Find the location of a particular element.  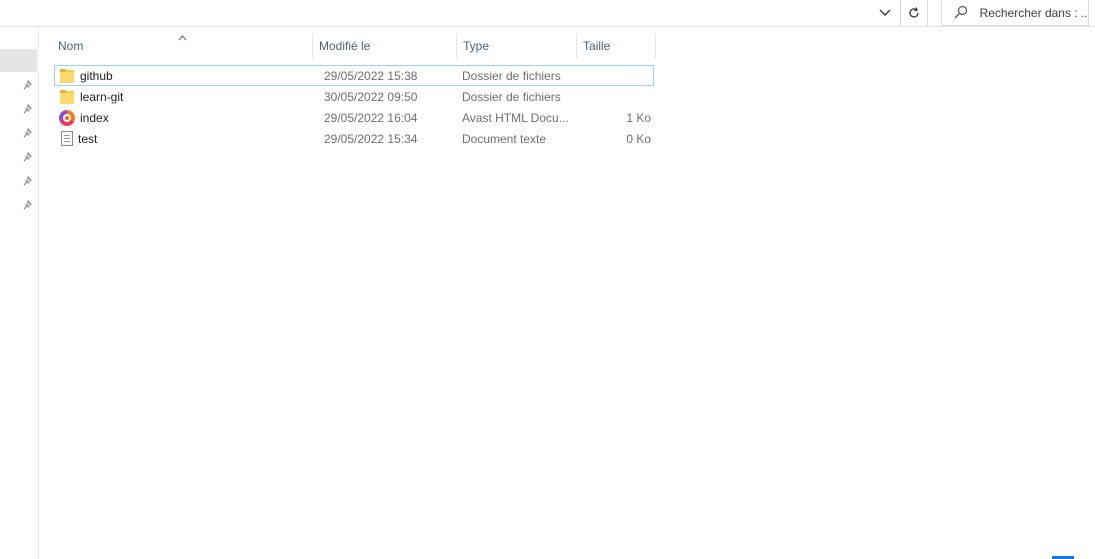

file-modified: 29/05/2022 16:04 is located at coordinates (371, 117).